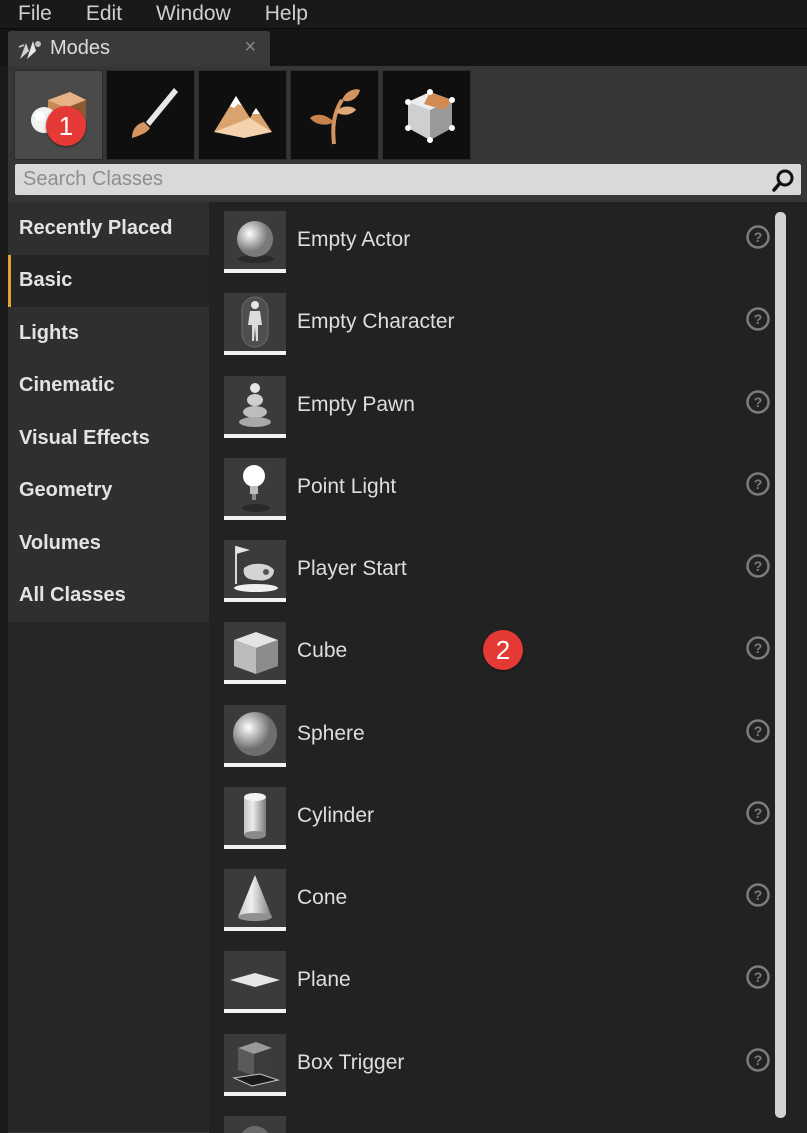 This screenshot has height=1133, width=807. I want to click on list-item: Empty Pawn ?, so click(491, 408).